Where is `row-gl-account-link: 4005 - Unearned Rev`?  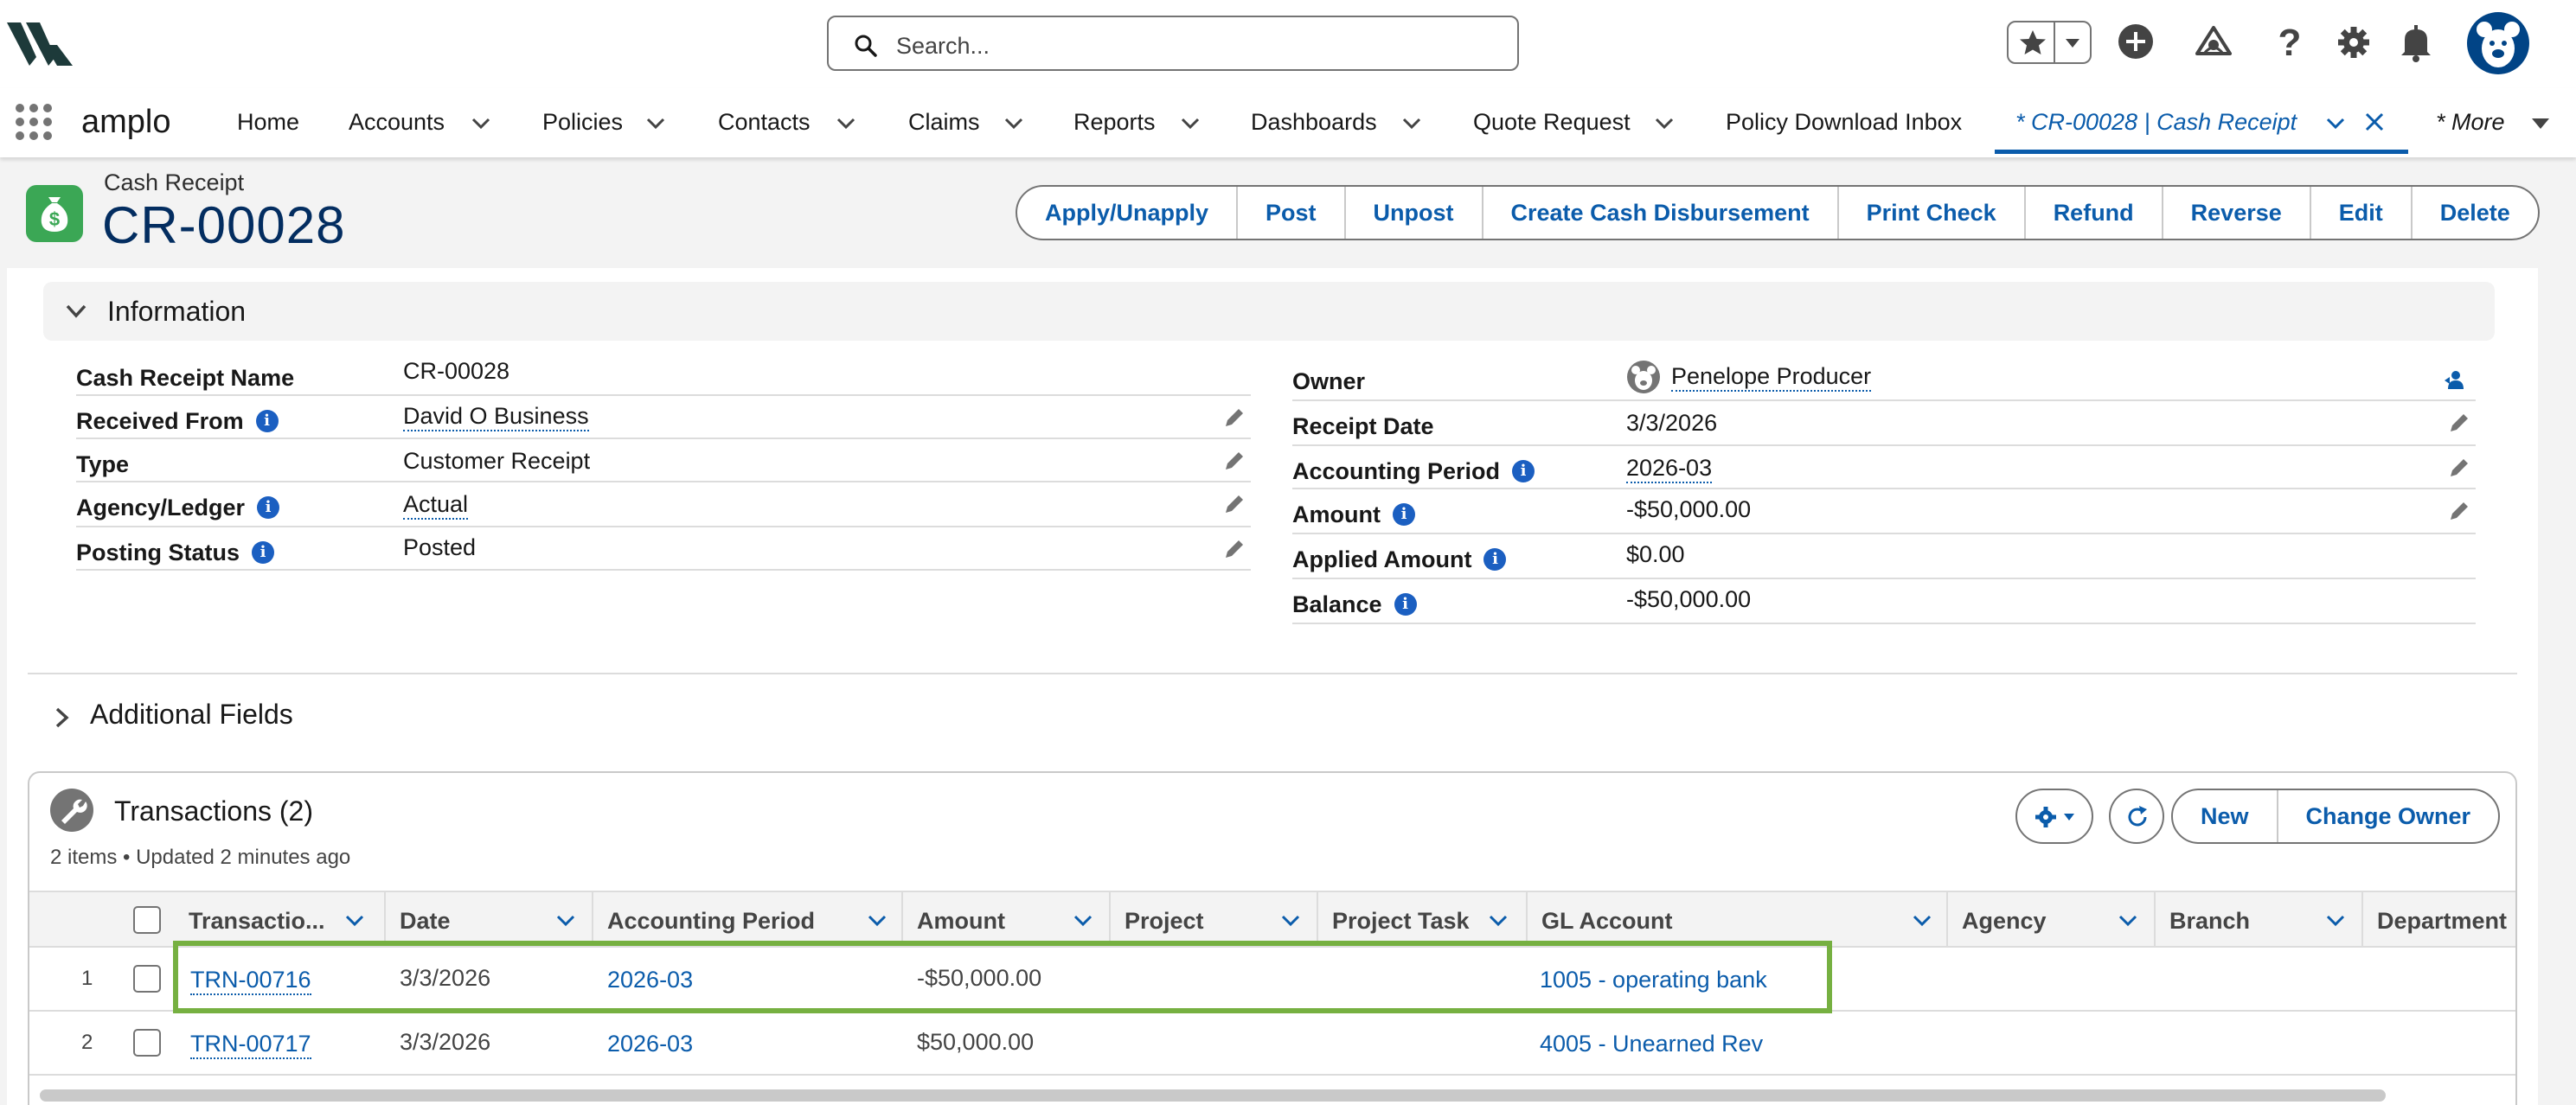
row-gl-account-link: 4005 - Unearned Rev is located at coordinates (1651, 1044).